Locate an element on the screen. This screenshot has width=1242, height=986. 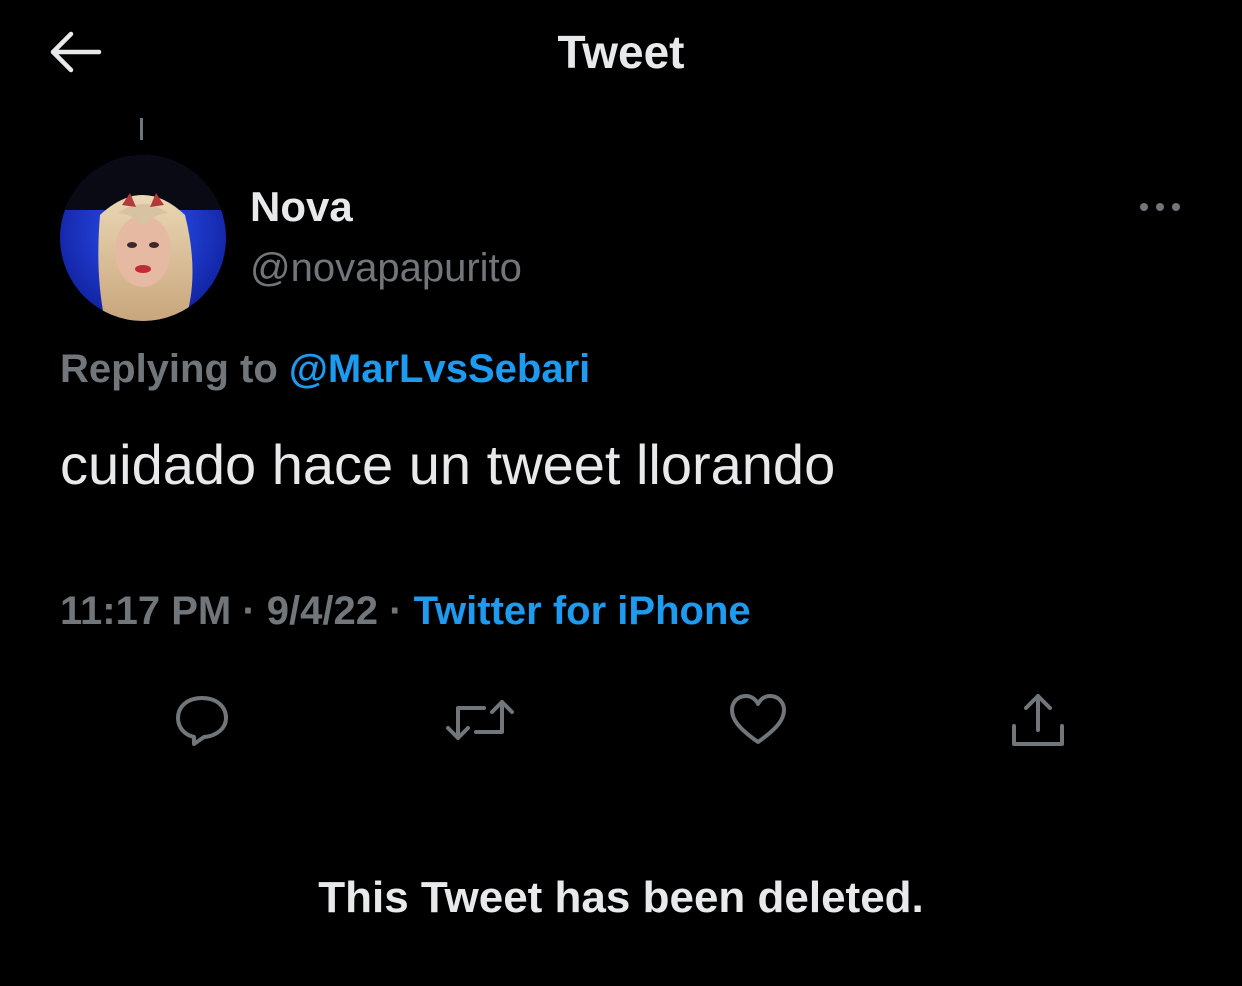
page-title: Tweet is located at coordinates (621, 52).